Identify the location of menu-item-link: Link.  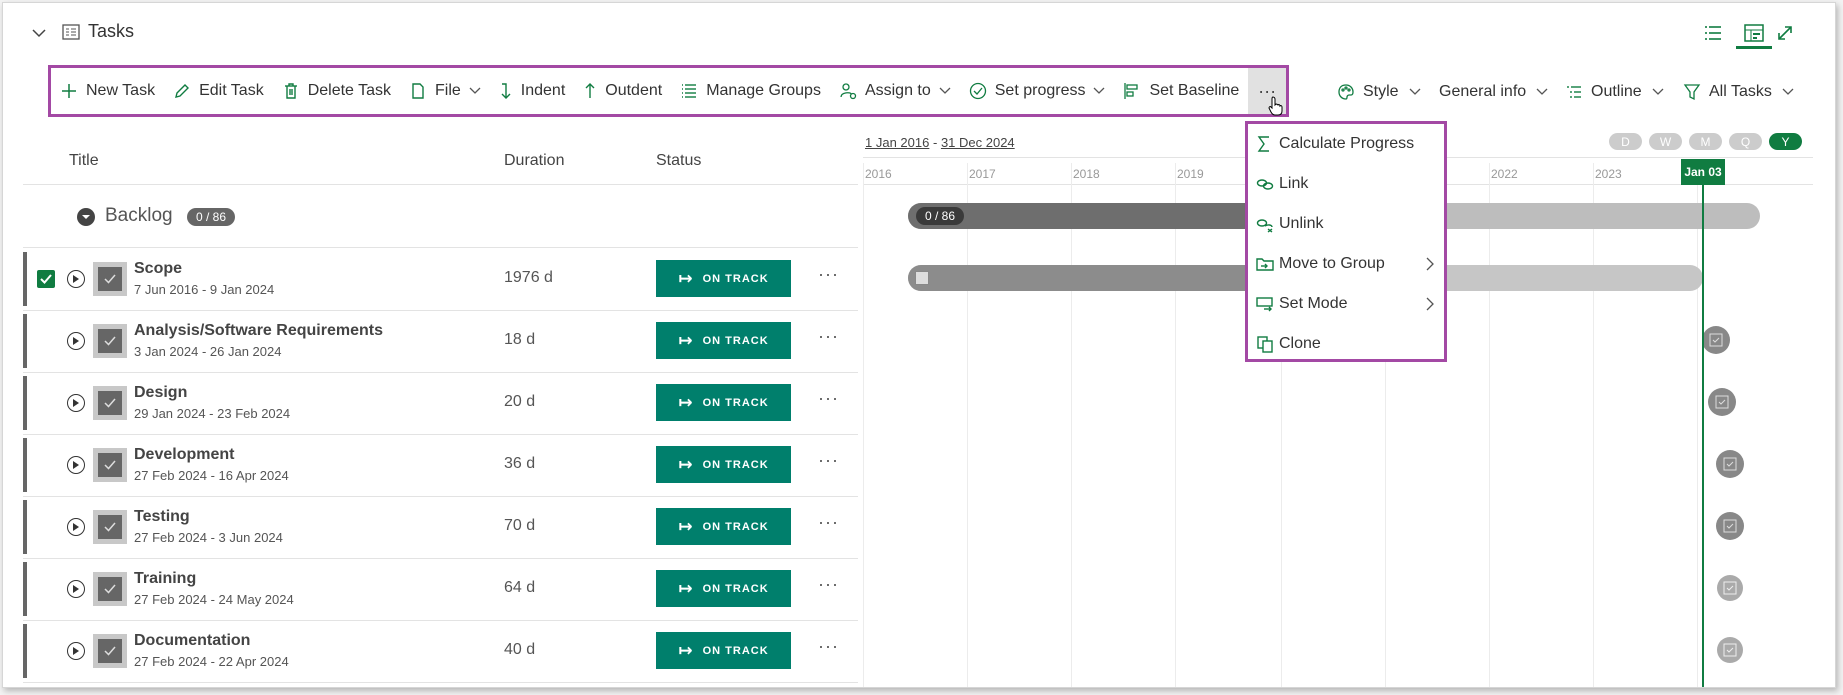
(1346, 184).